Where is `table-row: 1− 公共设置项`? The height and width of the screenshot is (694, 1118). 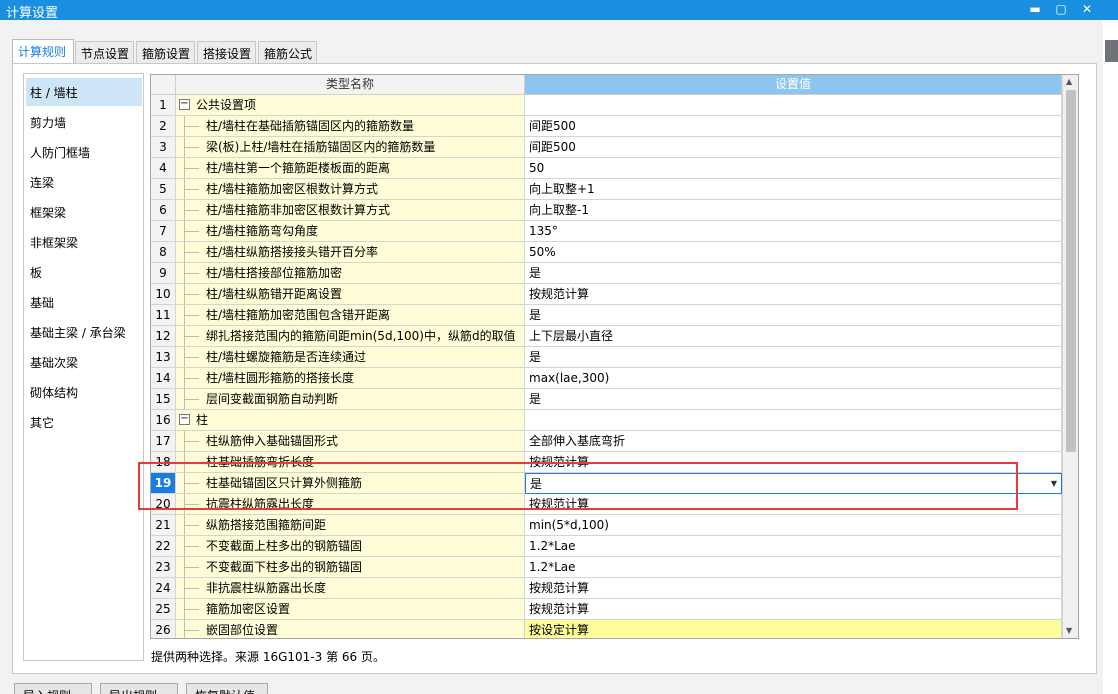
table-row: 1− 公共设置项 is located at coordinates (606, 105).